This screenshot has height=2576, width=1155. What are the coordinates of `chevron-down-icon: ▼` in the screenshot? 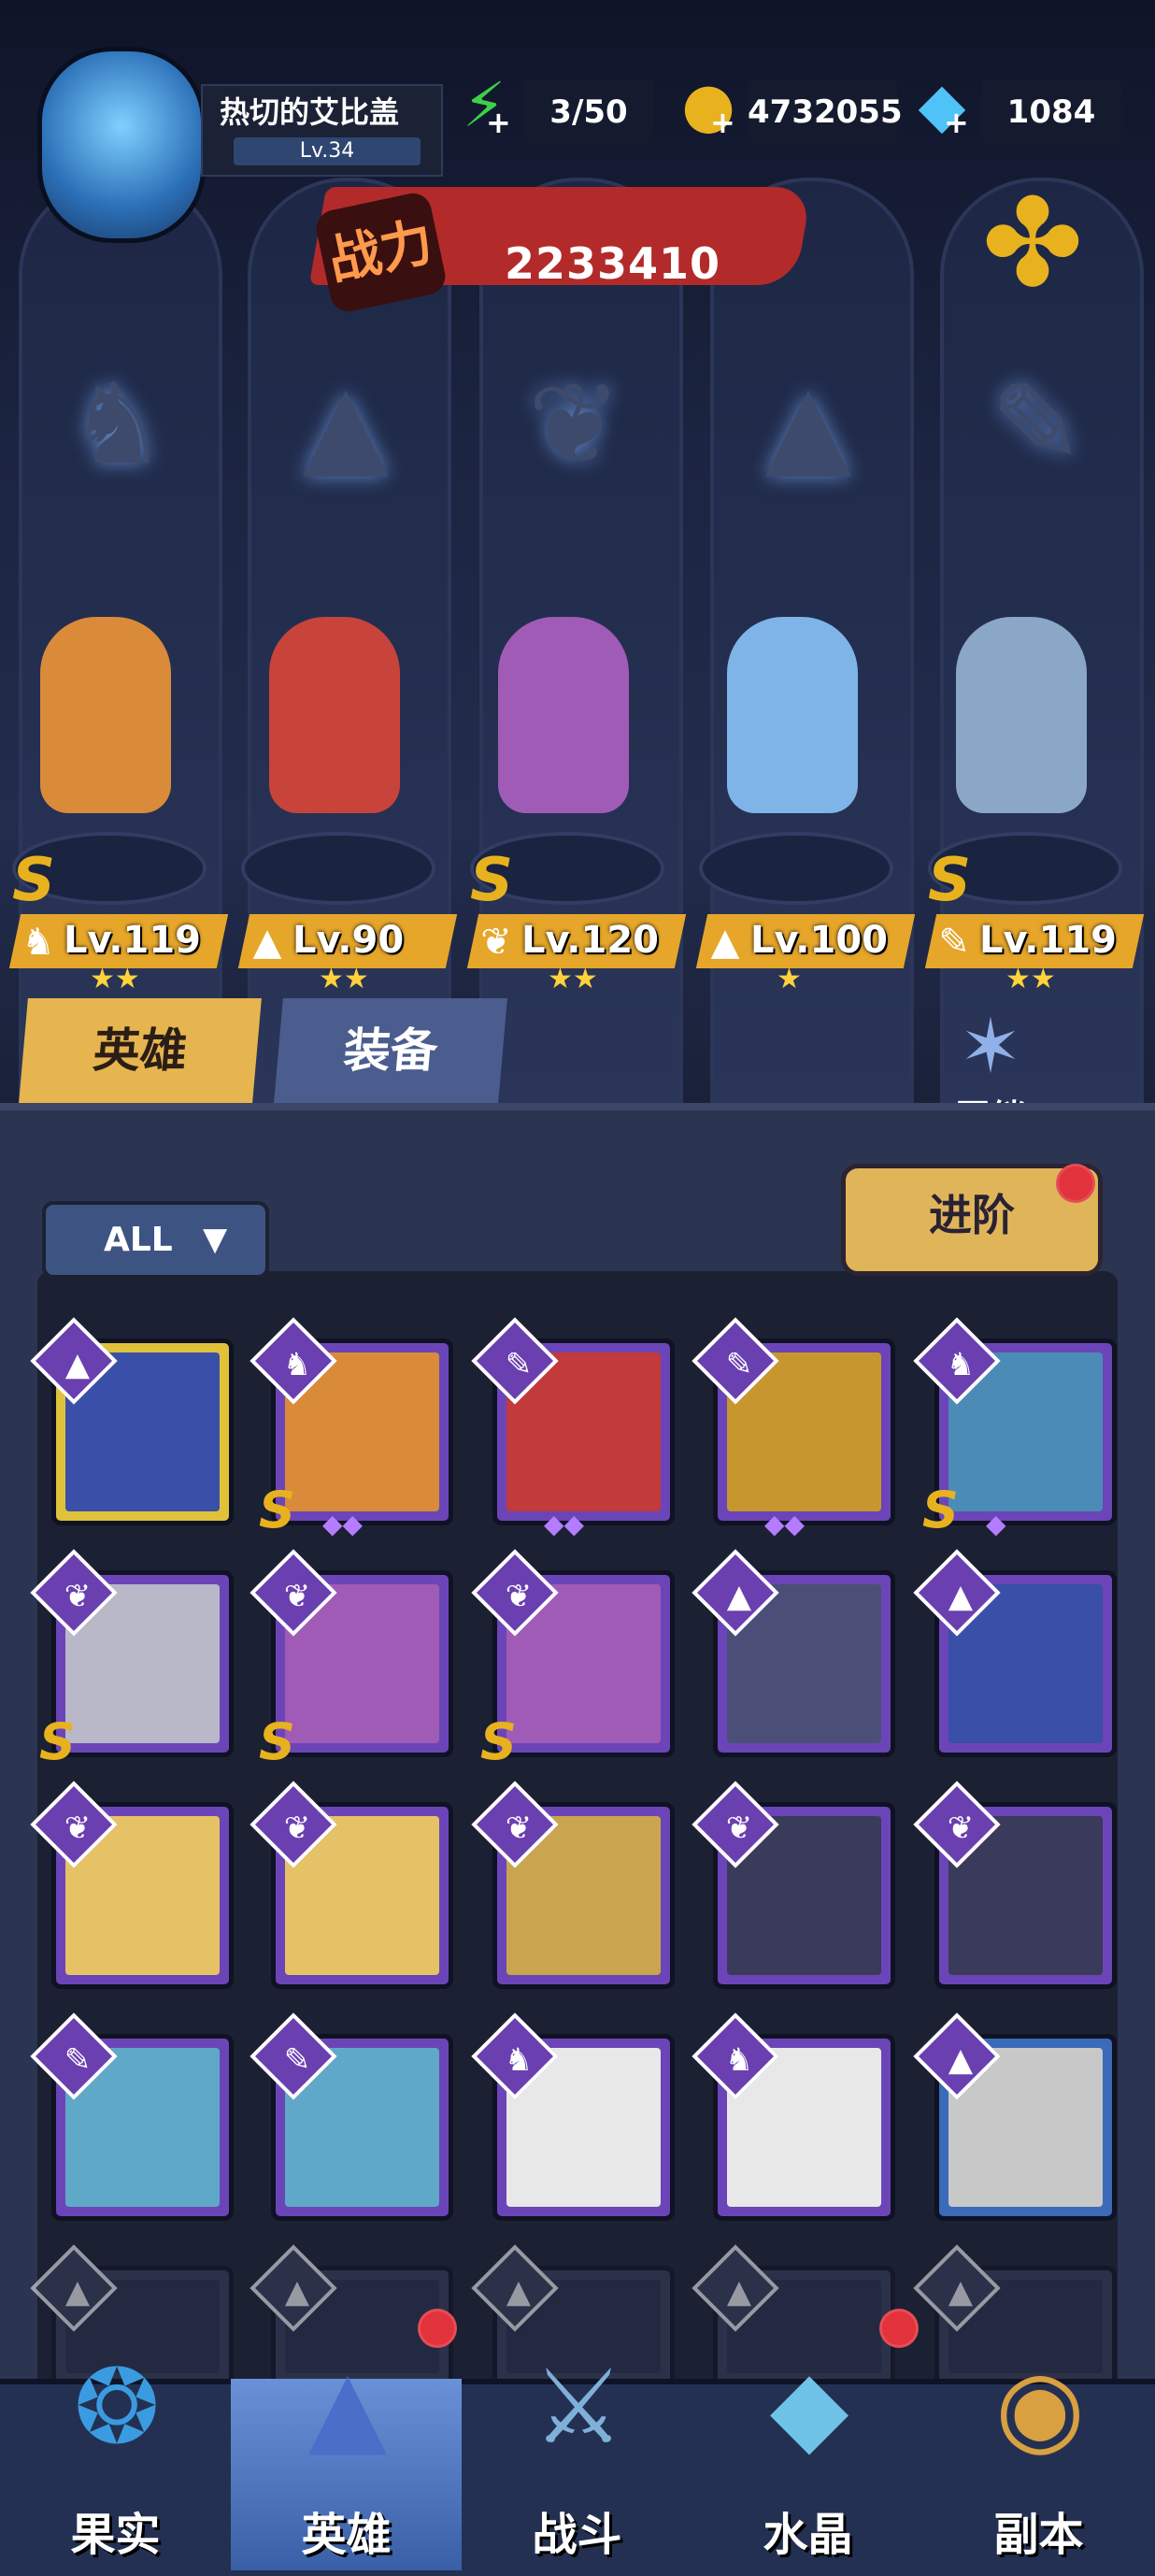 It's located at (215, 1239).